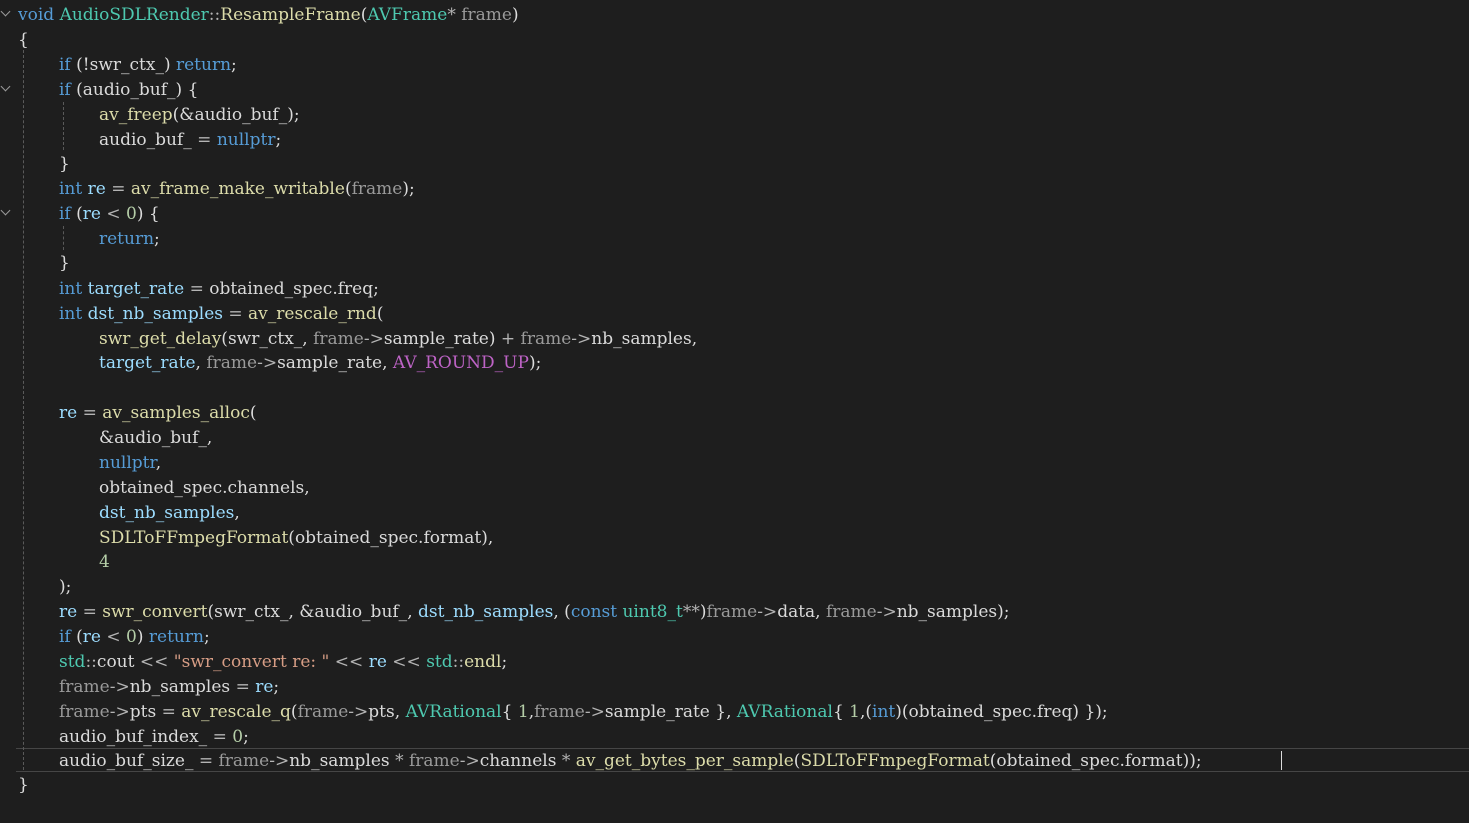 This screenshot has width=1469, height=823. I want to click on code-token: av_rescale_rnd, so click(312, 314).